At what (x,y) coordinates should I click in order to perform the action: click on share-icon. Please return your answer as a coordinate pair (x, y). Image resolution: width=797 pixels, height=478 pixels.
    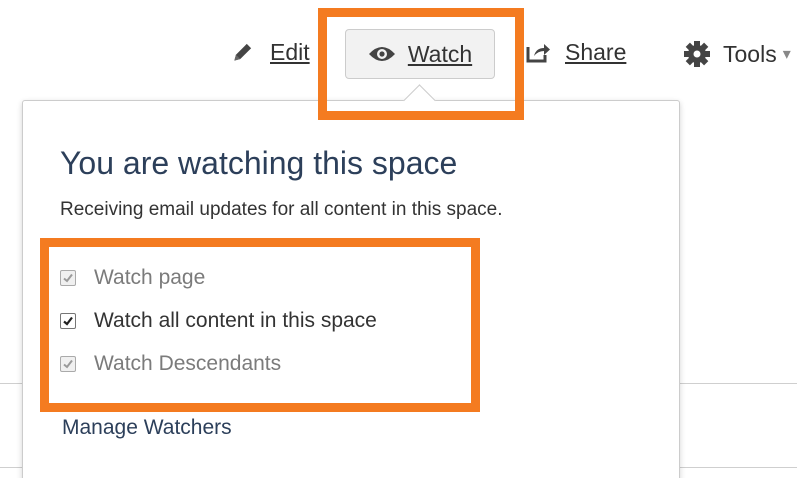
    Looking at the image, I should click on (538, 53).